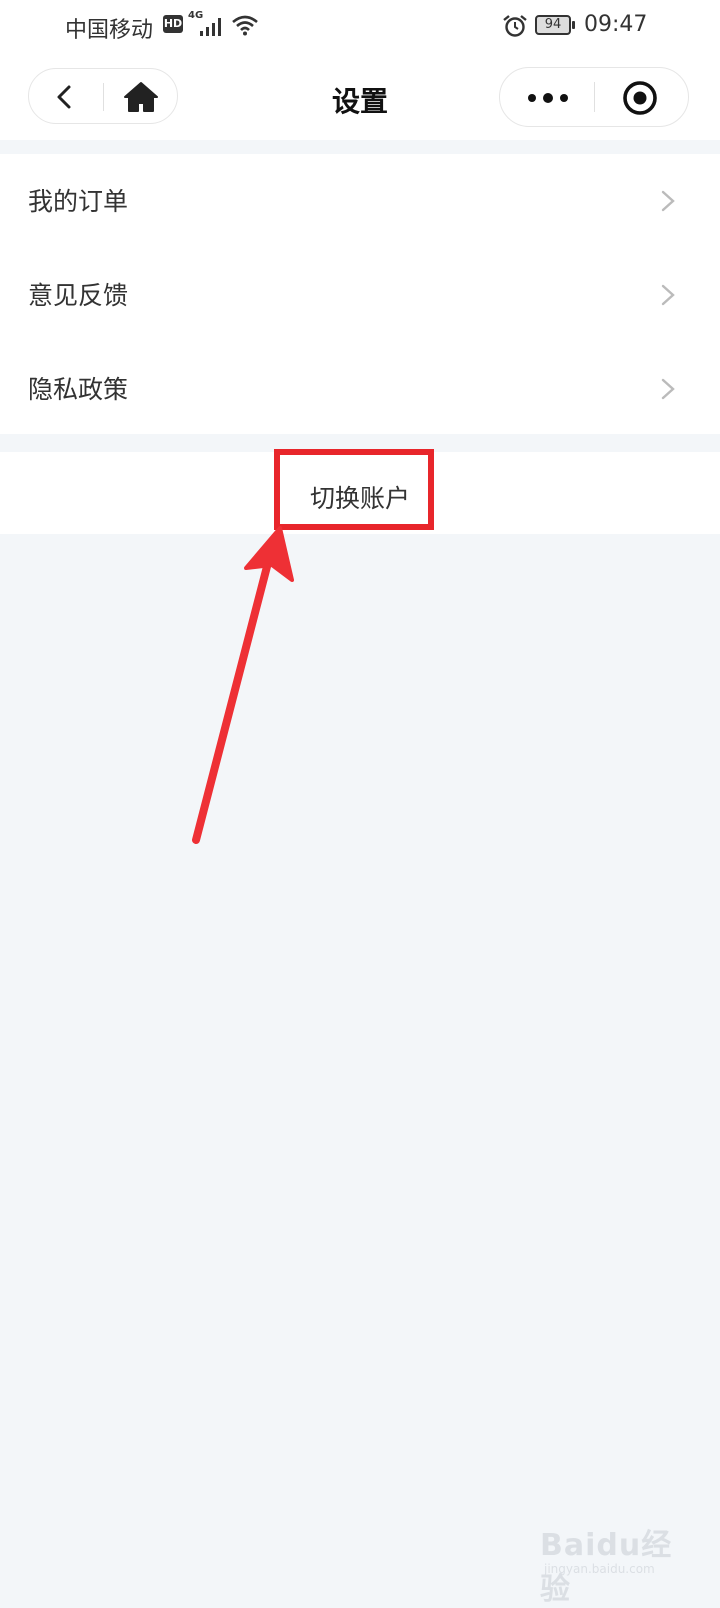 Image resolution: width=720 pixels, height=1608 pixels. What do you see at coordinates (360, 389) in the screenshot?
I see `menu-item-privacy: 隐私政策` at bounding box center [360, 389].